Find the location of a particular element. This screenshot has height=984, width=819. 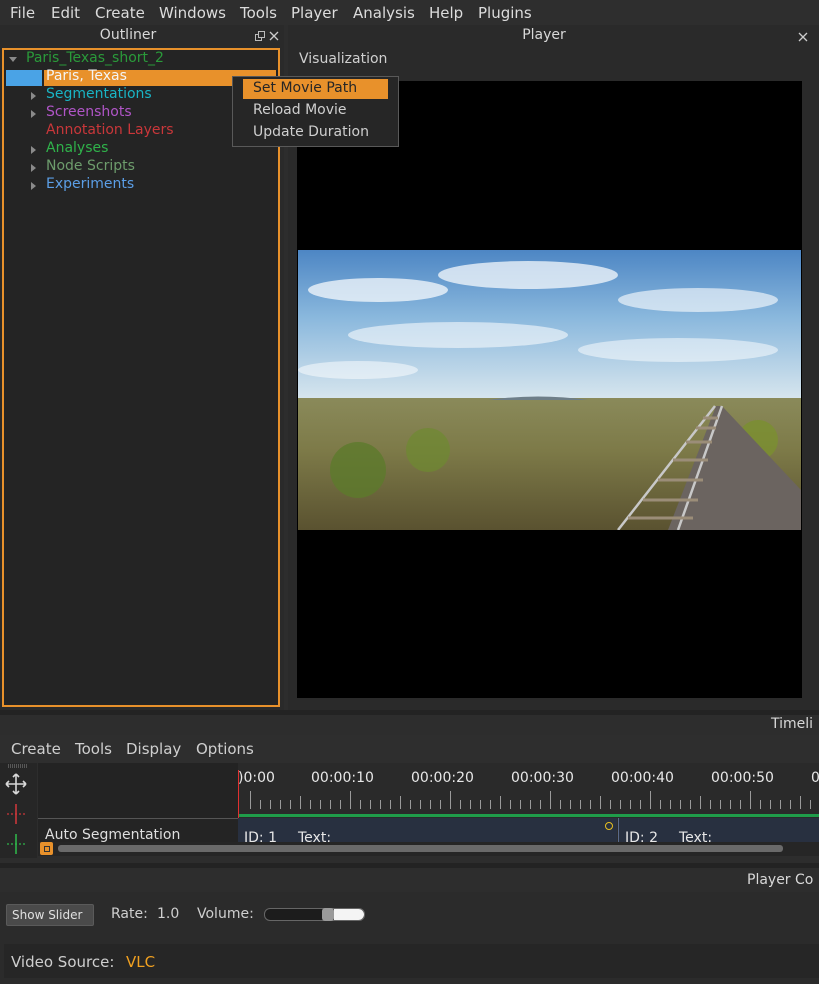

selection-marker is located at coordinates (24, 78).